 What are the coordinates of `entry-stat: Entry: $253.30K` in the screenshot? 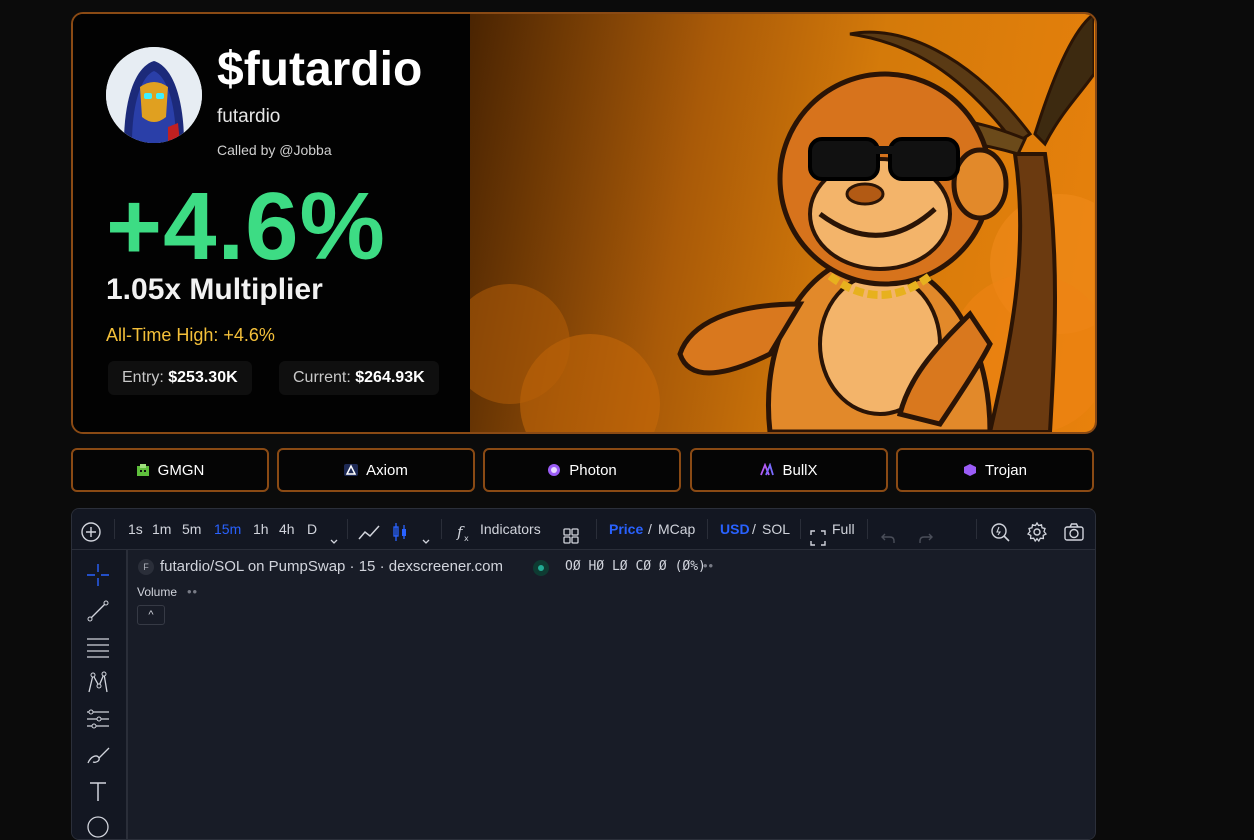 It's located at (180, 378).